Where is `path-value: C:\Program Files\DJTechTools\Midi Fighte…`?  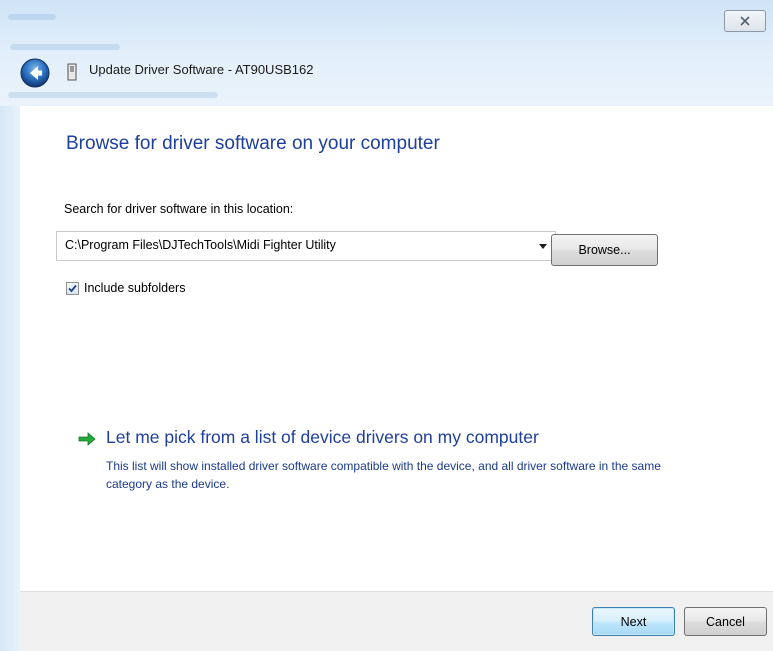
path-value: C:\Program Files\DJTechTools\Midi Fighte… is located at coordinates (200, 245).